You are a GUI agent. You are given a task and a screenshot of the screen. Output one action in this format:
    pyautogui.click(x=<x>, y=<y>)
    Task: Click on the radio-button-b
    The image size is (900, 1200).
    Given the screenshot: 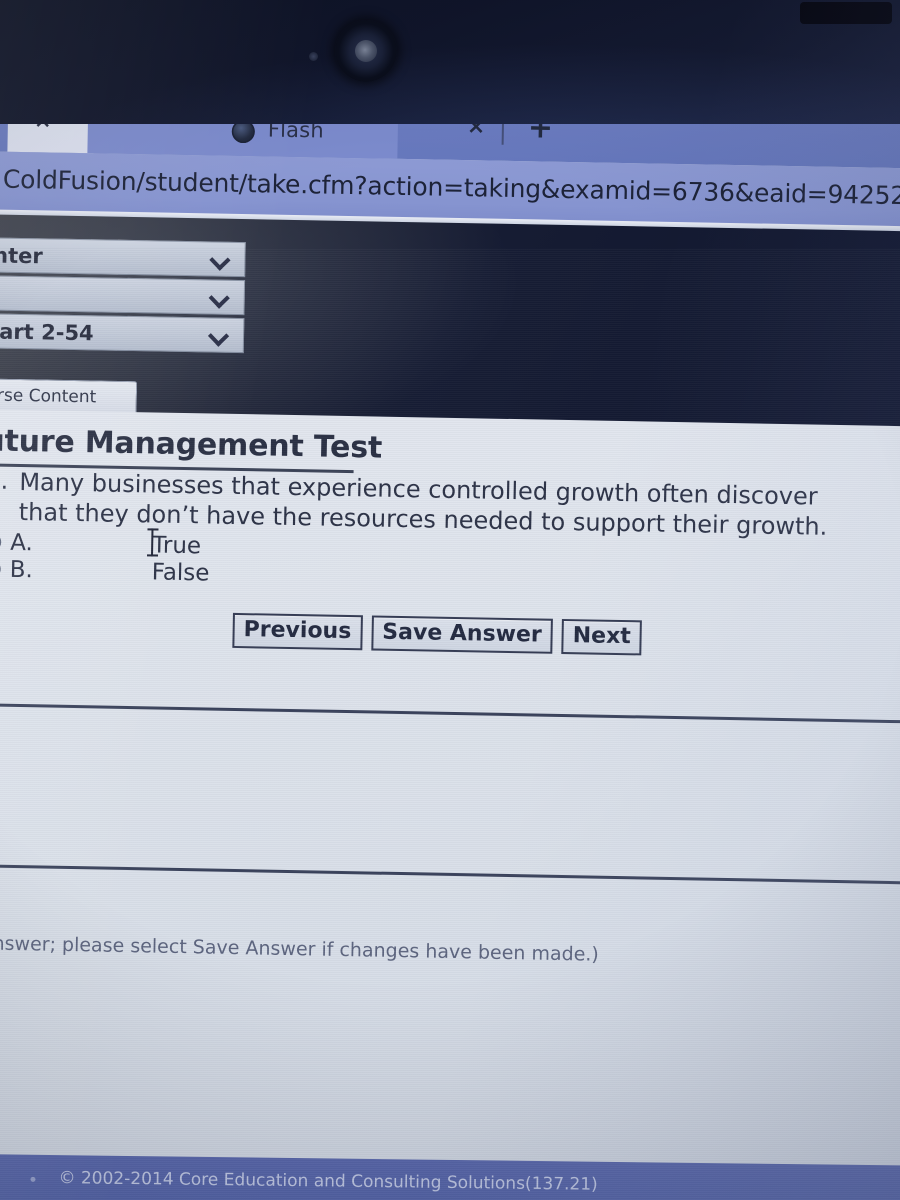 What is the action you would take?
    pyautogui.click(x=0, y=569)
    